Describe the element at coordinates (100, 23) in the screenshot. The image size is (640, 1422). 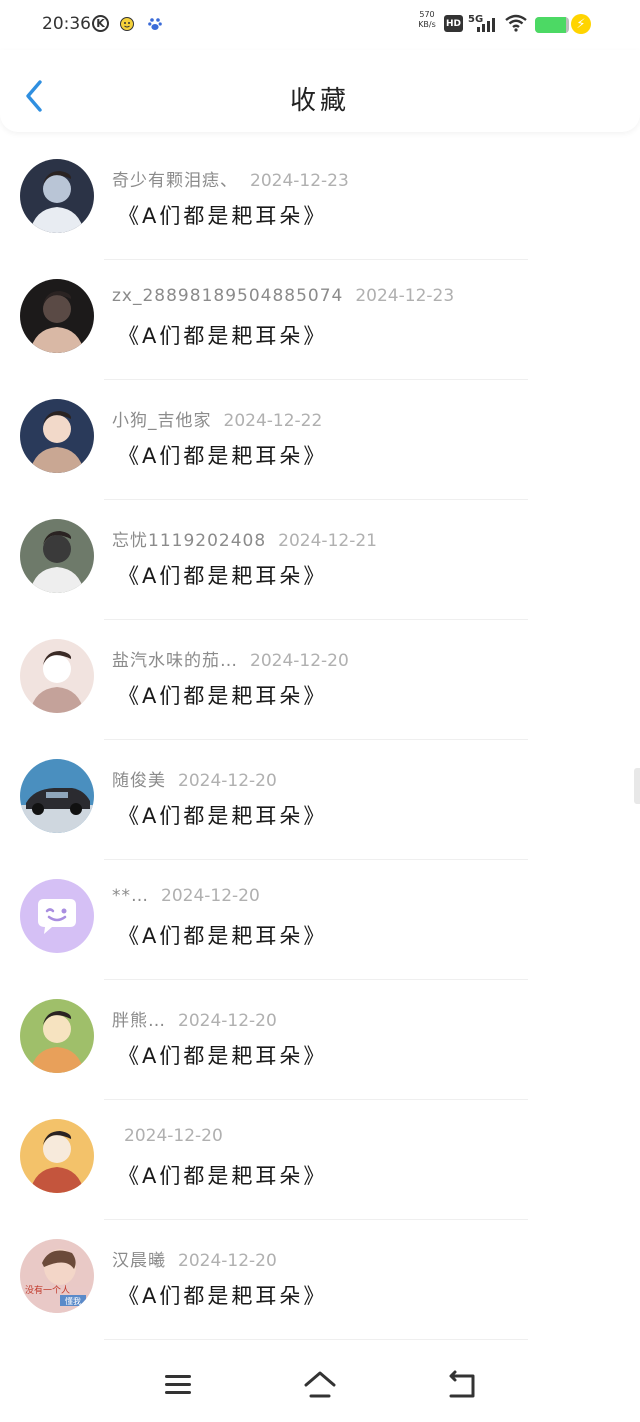
I see `k-app-icon: K` at that location.